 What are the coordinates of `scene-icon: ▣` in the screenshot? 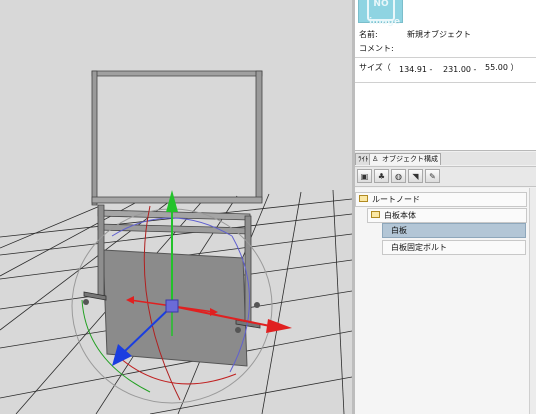 It's located at (364, 176).